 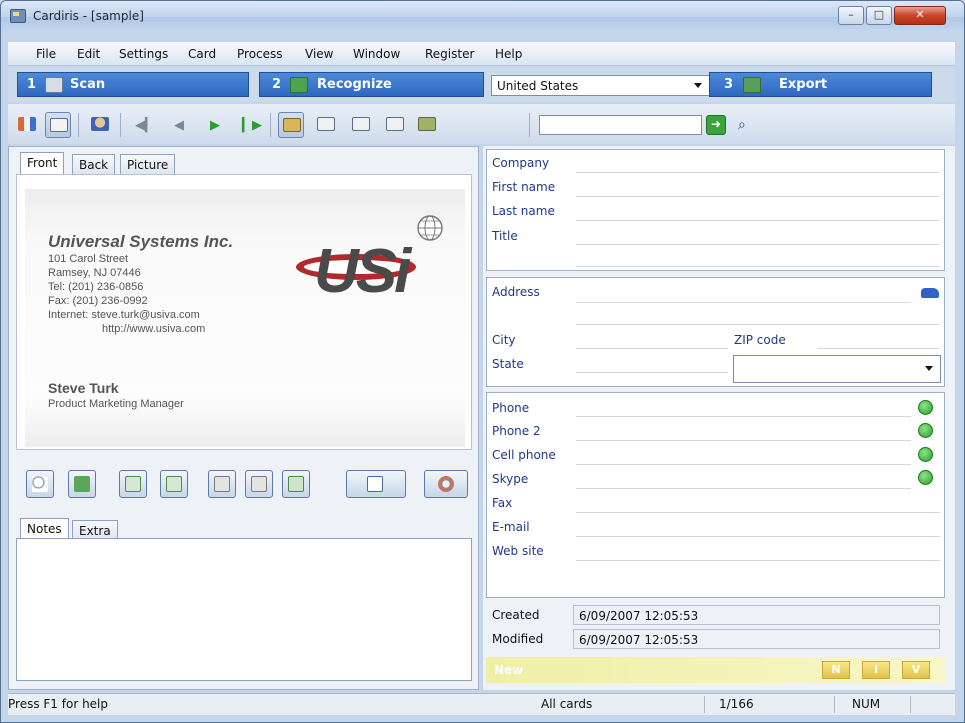 What do you see at coordinates (427, 125) in the screenshot?
I see `map-button` at bounding box center [427, 125].